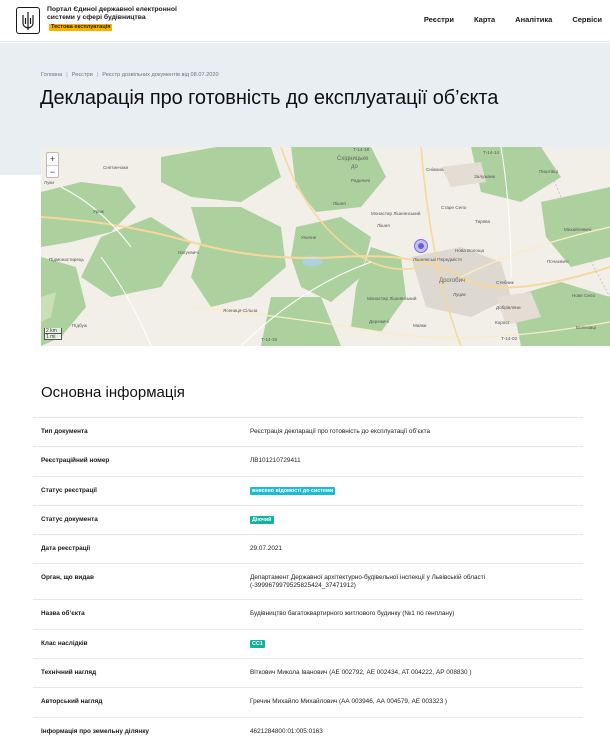 The image size is (610, 752). Describe the element at coordinates (75, 461) in the screenshot. I see `info-label: Реєстраційний номер` at that location.